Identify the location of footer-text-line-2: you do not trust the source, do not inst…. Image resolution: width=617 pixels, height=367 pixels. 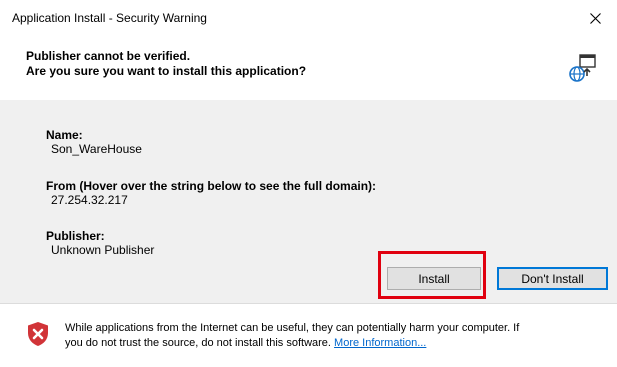
(198, 343).